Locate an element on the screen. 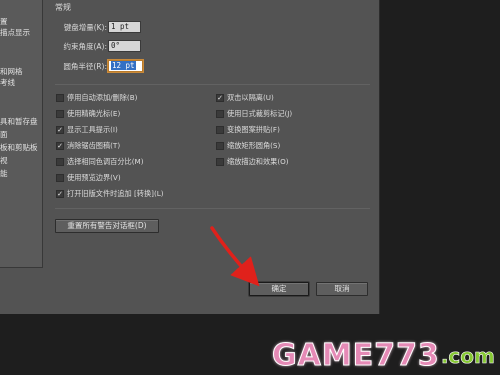  red-arrow-icon is located at coordinates (235, 256).